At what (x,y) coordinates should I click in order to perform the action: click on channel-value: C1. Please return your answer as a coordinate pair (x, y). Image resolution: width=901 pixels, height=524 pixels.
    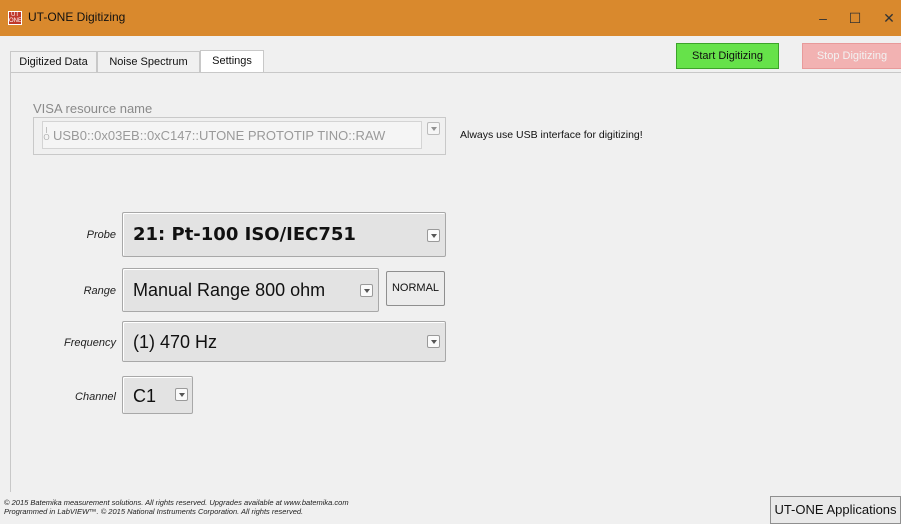
    Looking at the image, I should click on (145, 396).